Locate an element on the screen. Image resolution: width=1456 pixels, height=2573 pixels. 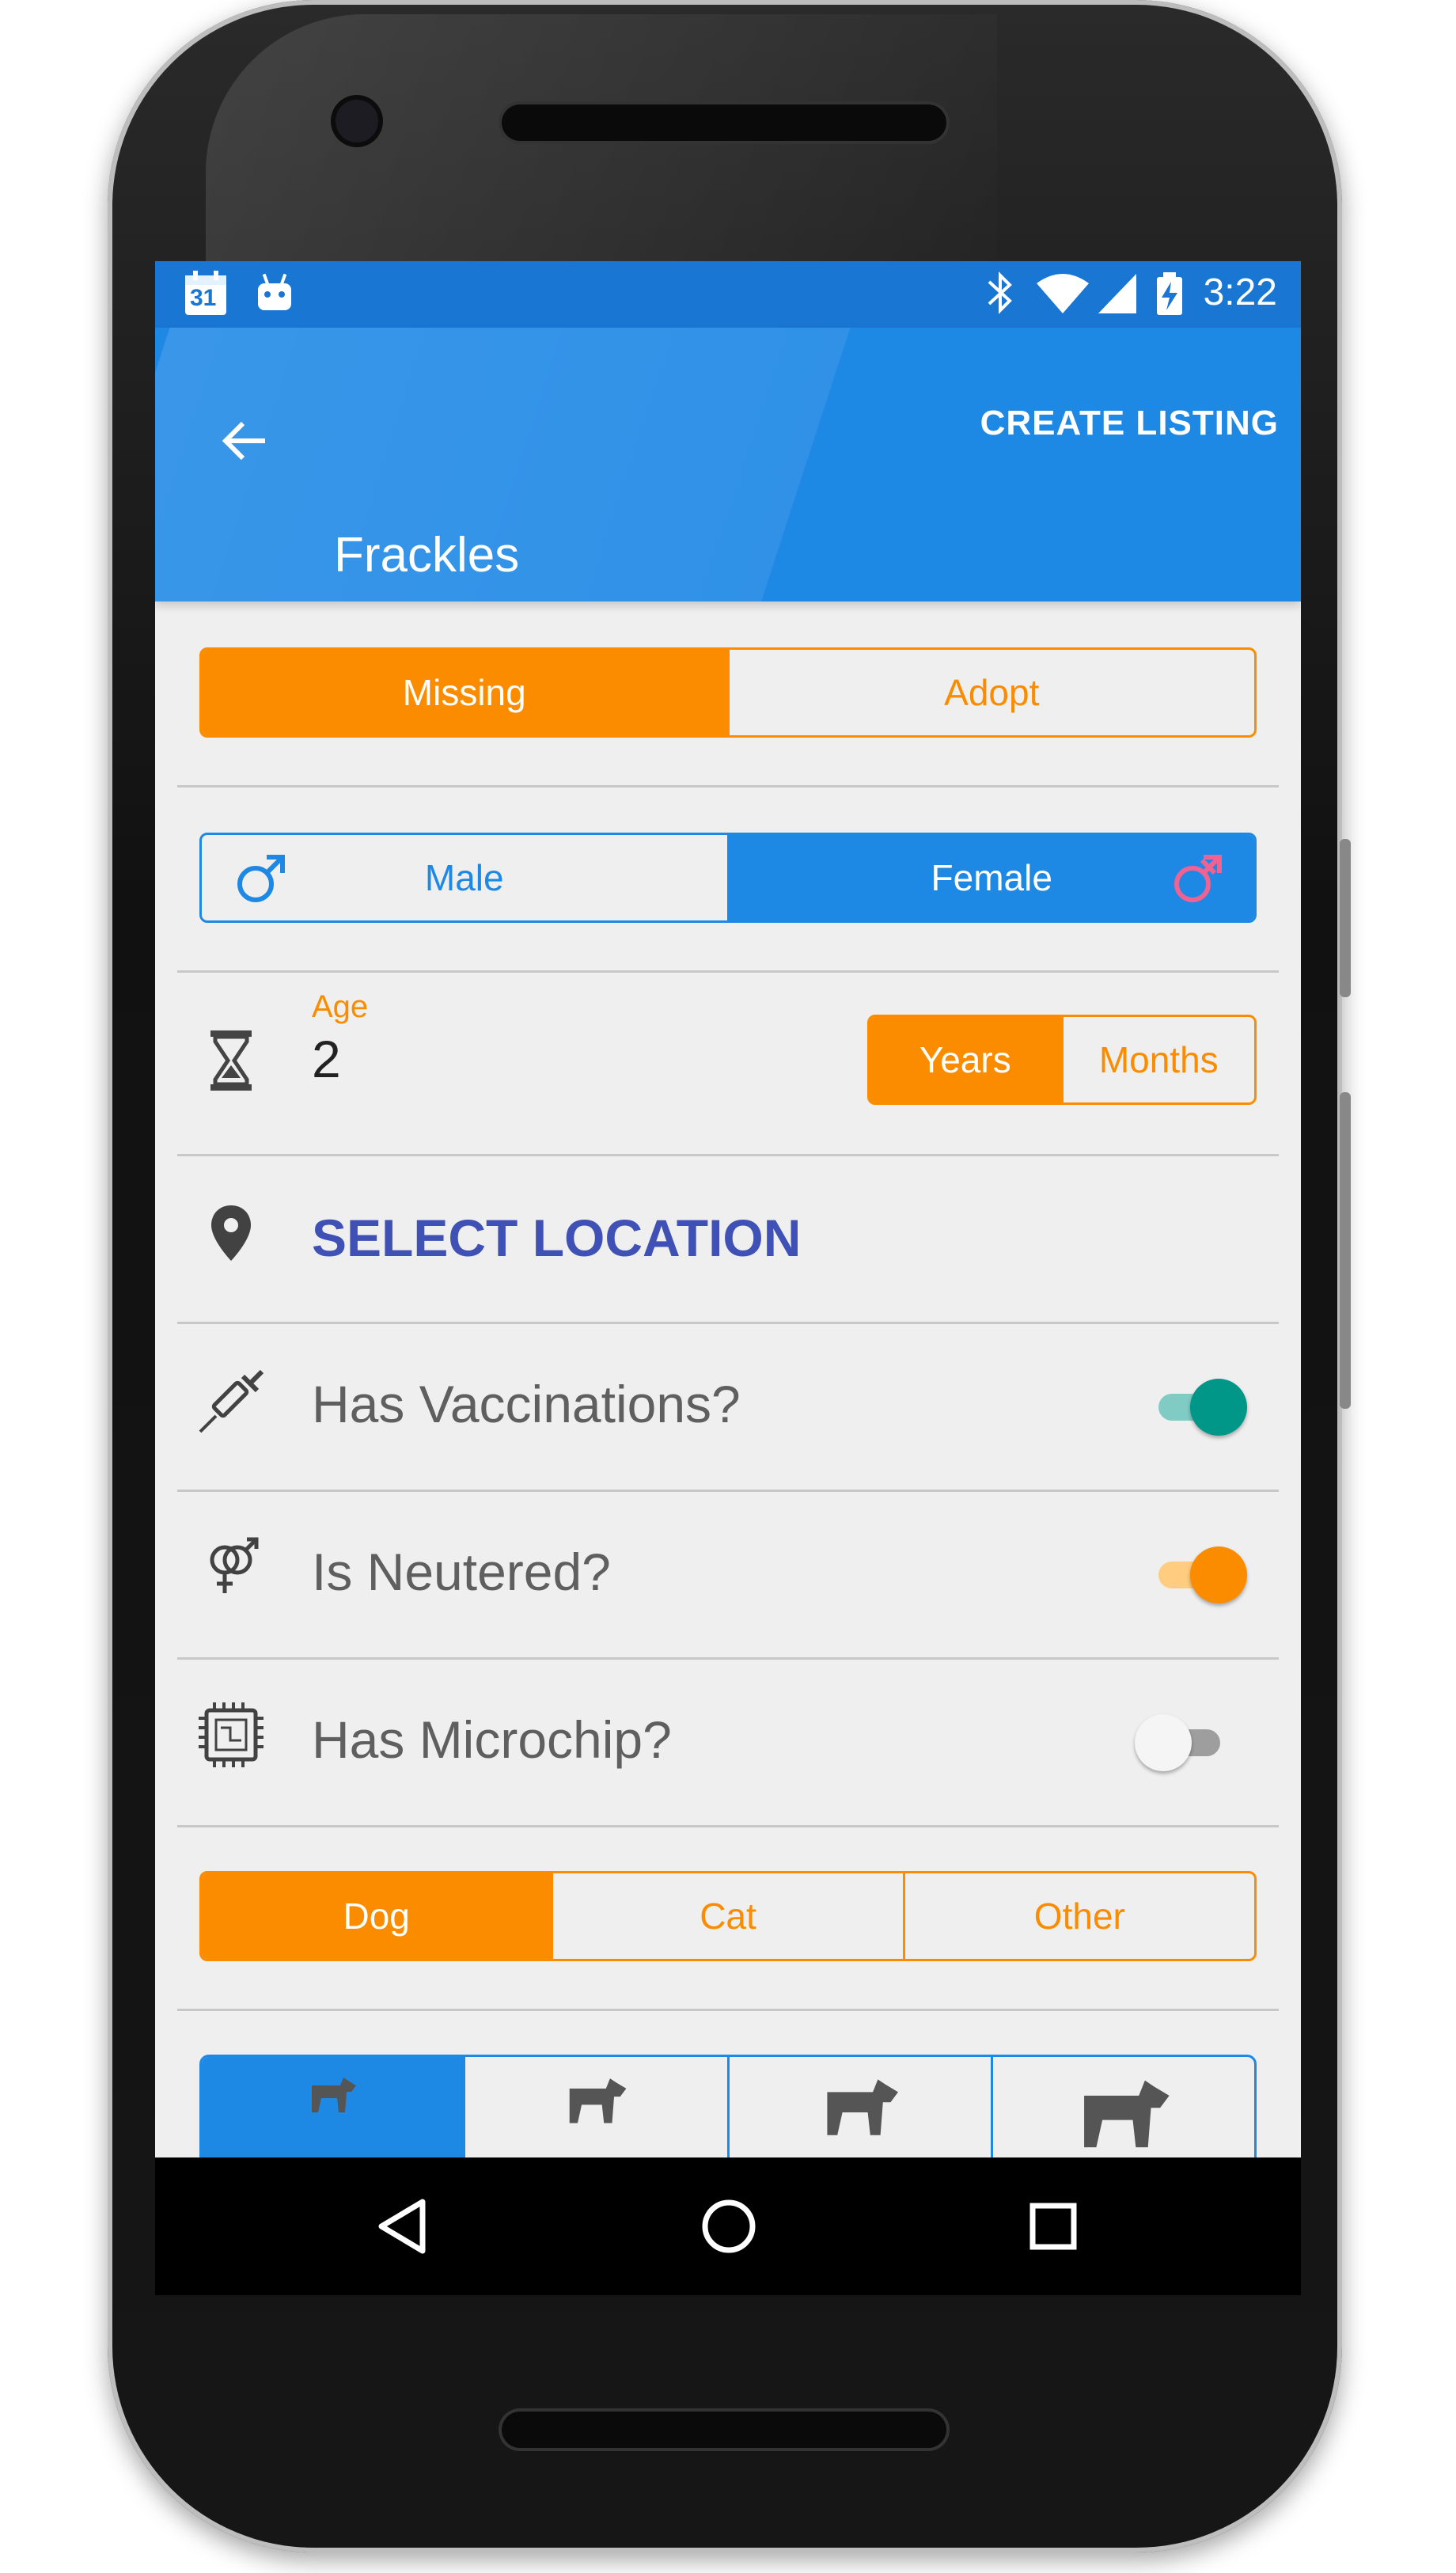
female-icon is located at coordinates (1198, 883).